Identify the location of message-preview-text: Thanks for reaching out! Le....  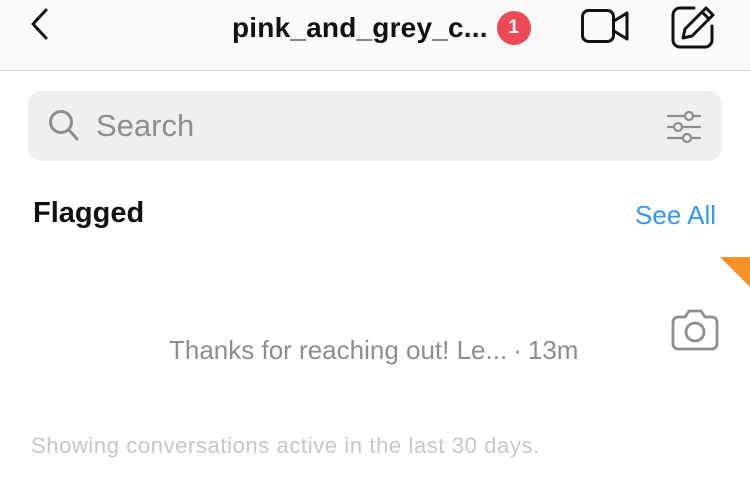
(338, 350).